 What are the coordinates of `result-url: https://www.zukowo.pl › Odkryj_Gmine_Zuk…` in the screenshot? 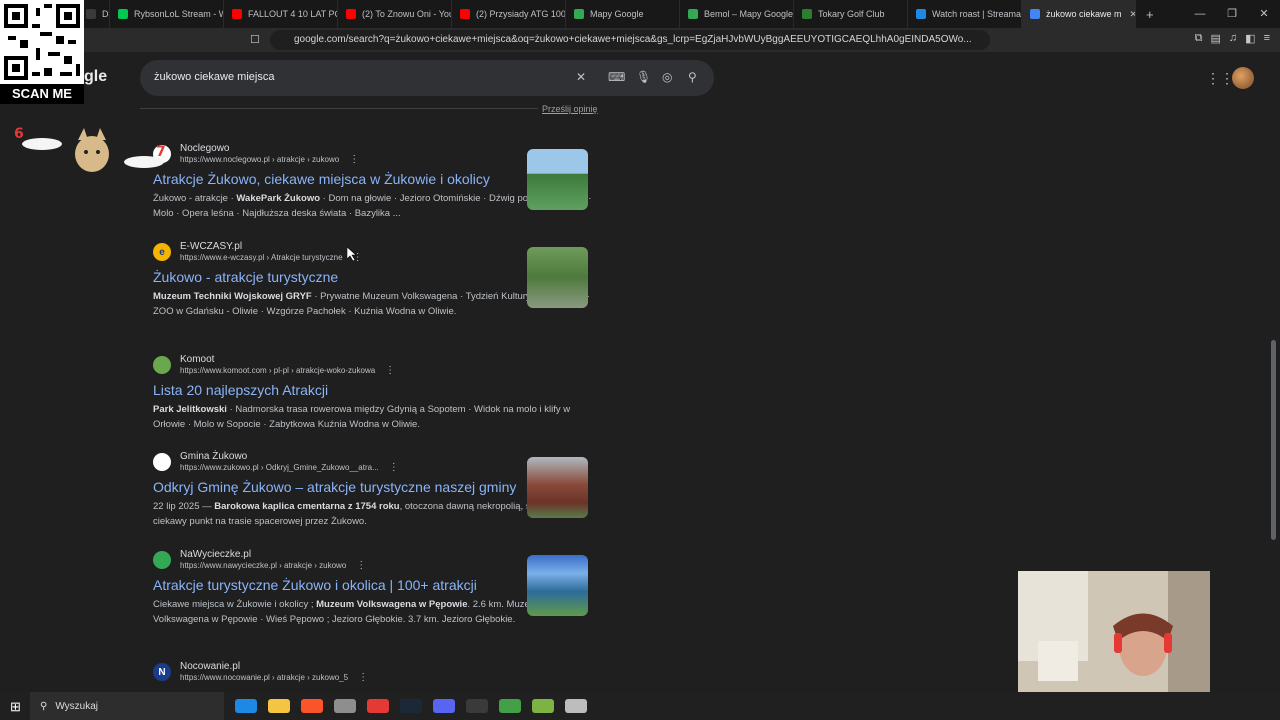 It's located at (289, 467).